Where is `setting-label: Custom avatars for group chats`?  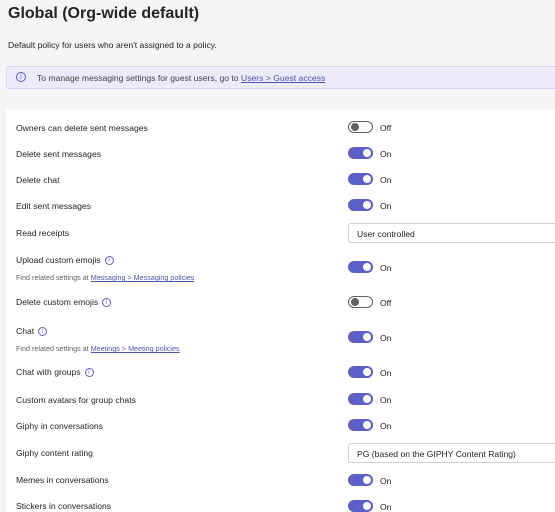 setting-label: Custom avatars for group chats is located at coordinates (76, 400).